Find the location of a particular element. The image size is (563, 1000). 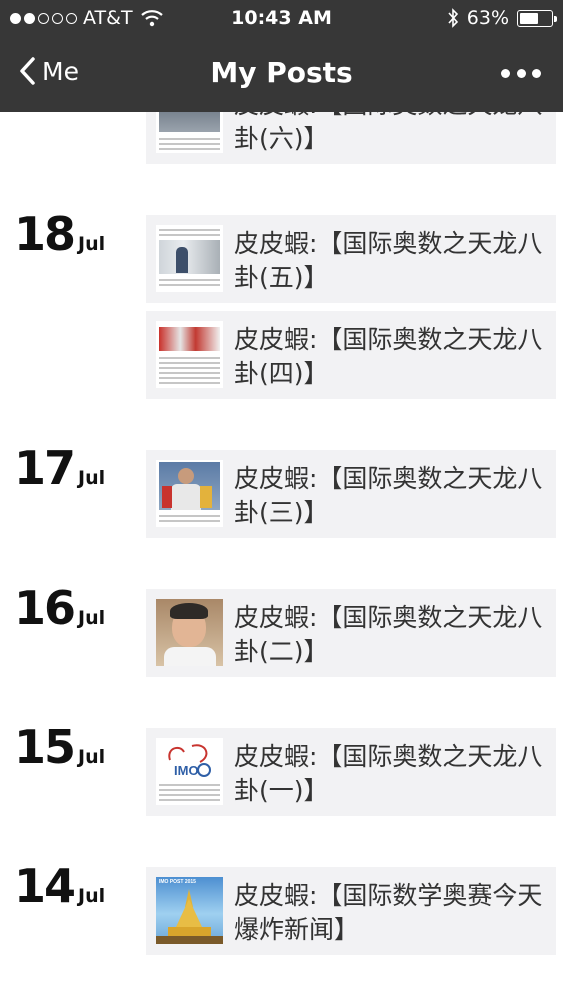

page-title: My Posts is located at coordinates (281, 72).